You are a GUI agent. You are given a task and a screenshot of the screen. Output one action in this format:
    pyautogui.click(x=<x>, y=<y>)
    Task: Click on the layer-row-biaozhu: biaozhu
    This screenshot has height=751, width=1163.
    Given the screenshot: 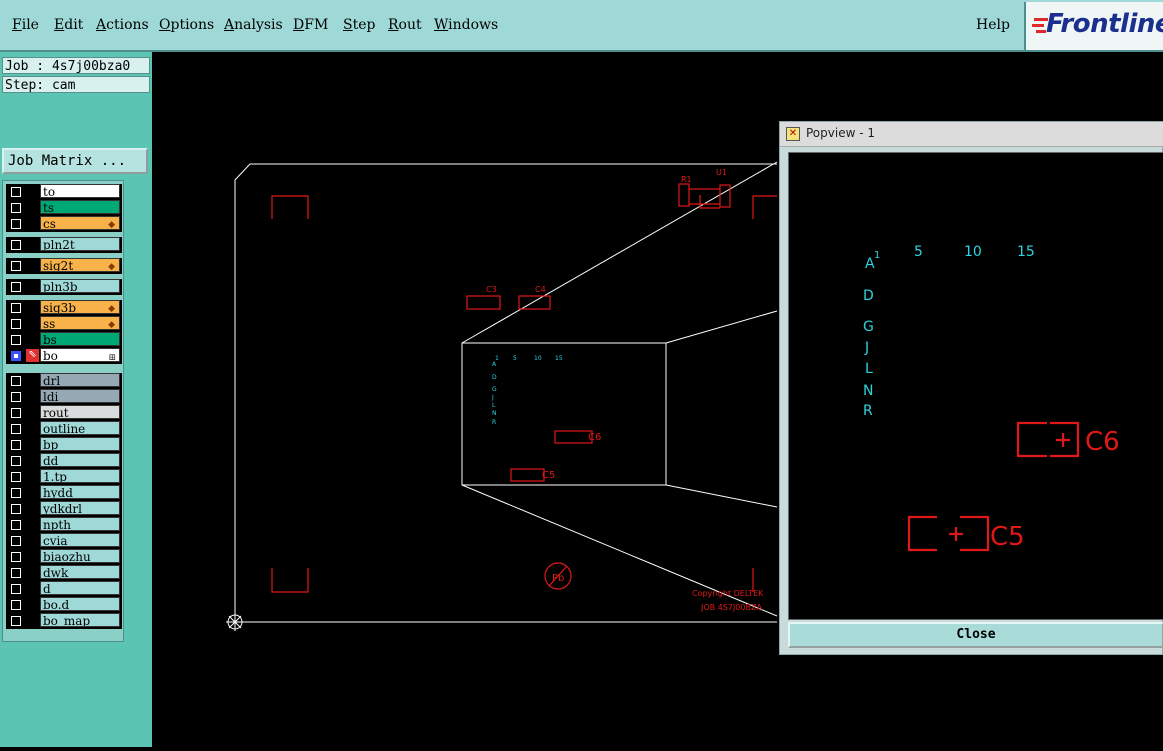 What is the action you would take?
    pyautogui.click(x=64, y=557)
    